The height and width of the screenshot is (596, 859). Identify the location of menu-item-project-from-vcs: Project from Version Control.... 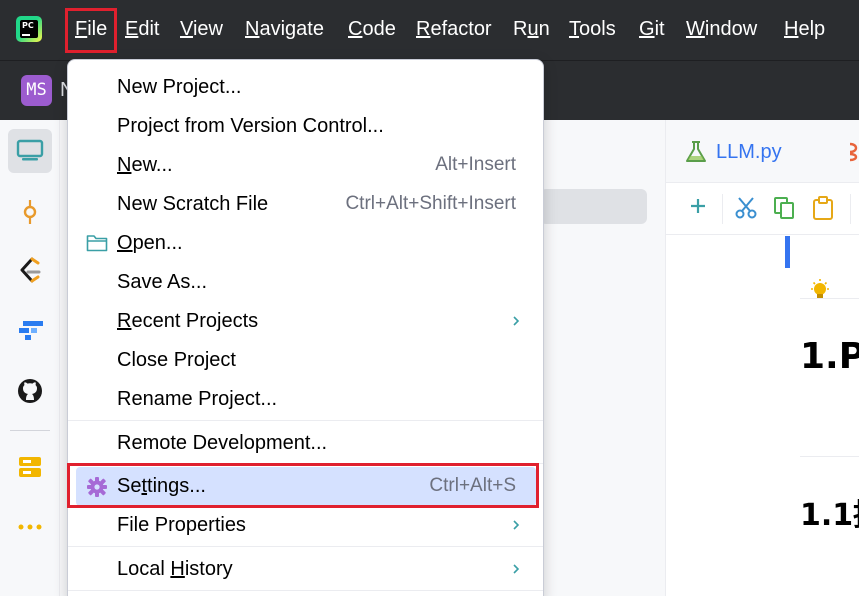
(305, 126).